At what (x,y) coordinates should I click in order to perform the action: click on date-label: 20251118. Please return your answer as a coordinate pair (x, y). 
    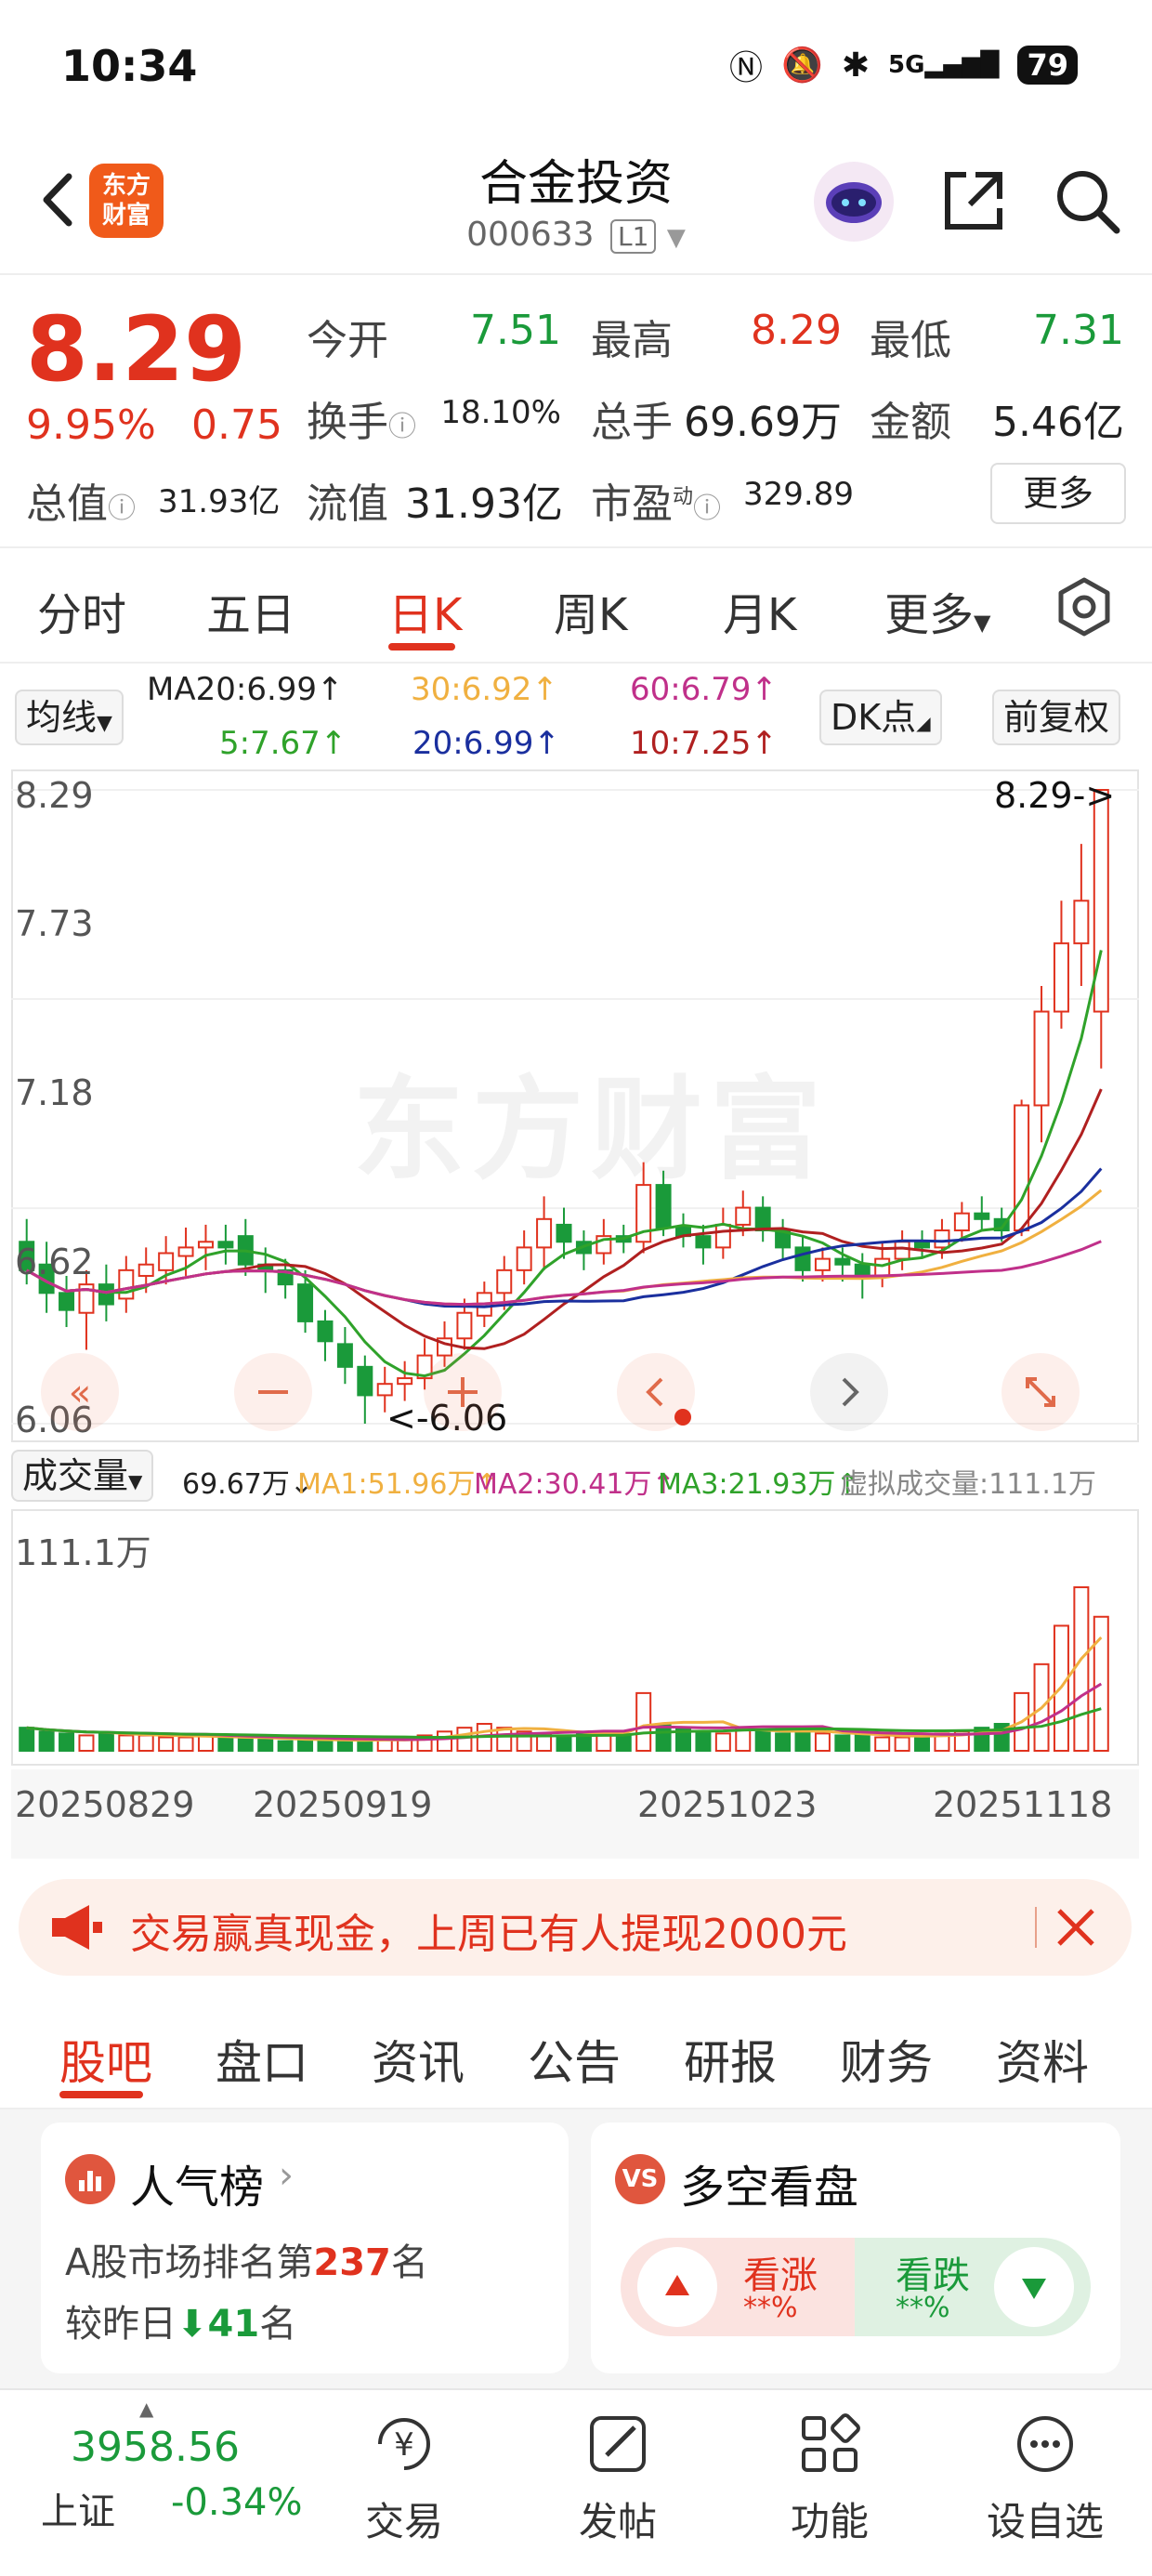
    Looking at the image, I should click on (1023, 1804).